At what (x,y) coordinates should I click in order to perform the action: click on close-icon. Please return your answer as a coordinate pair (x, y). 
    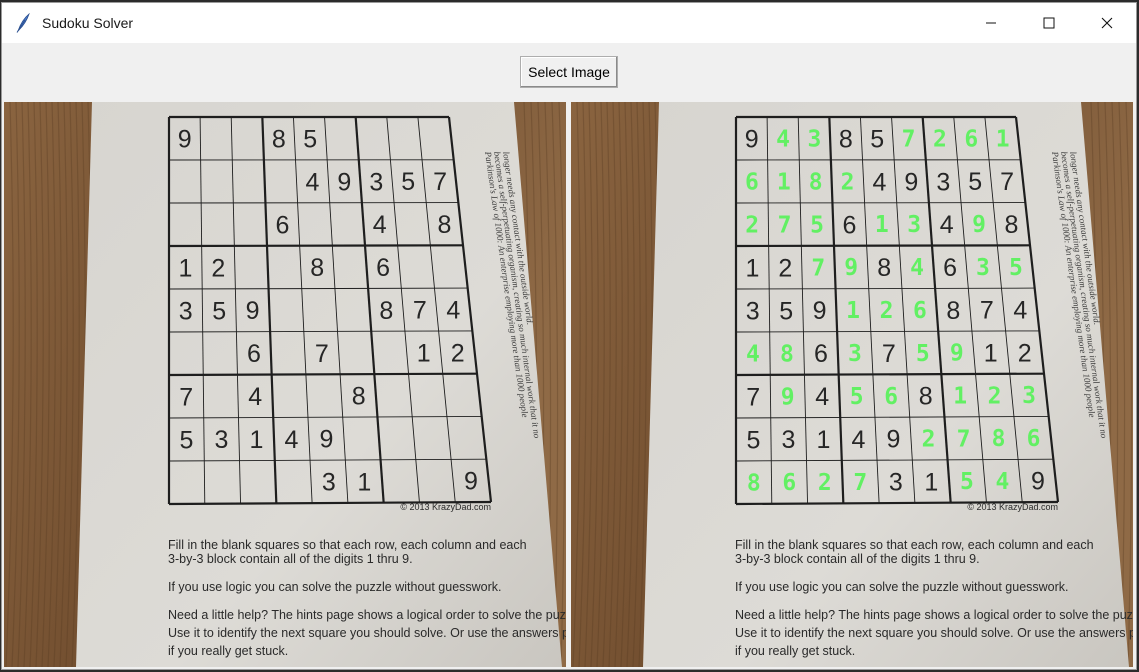
    Looking at the image, I should click on (1107, 23).